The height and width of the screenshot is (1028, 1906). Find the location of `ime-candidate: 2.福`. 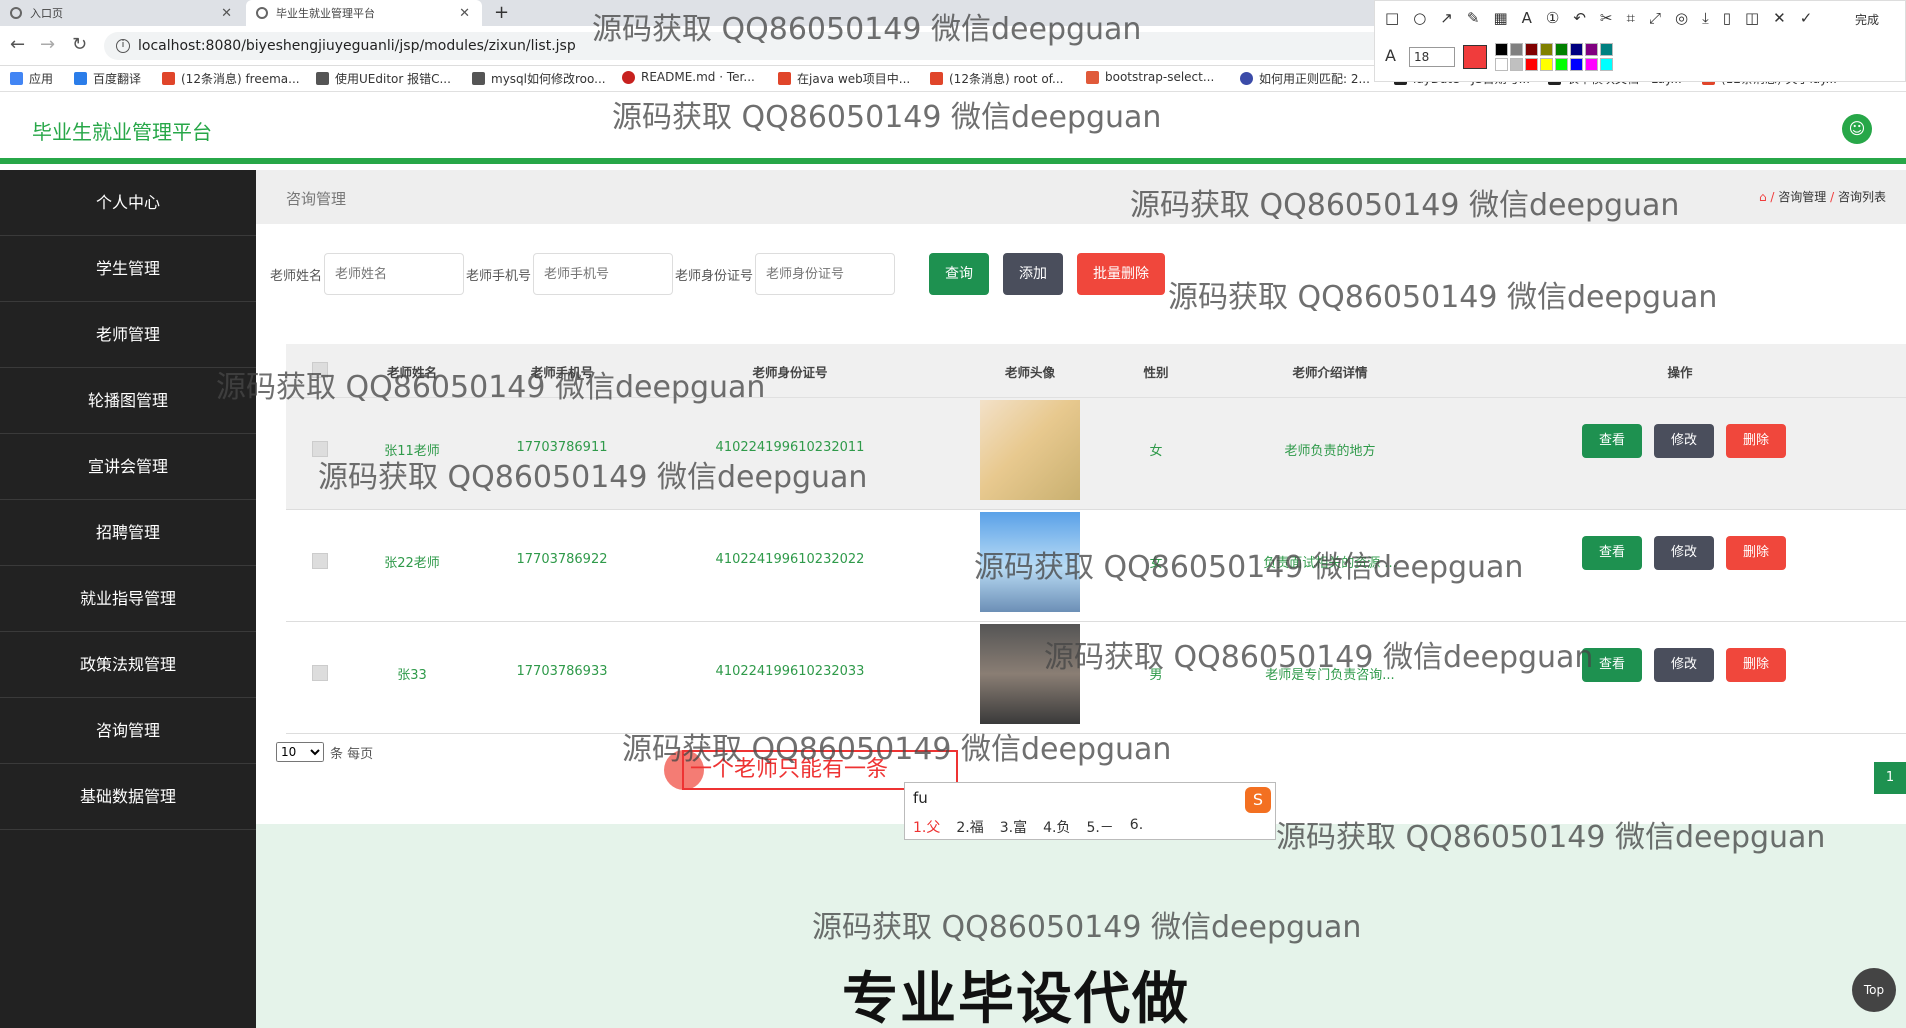

ime-candidate: 2.福 is located at coordinates (969, 827).